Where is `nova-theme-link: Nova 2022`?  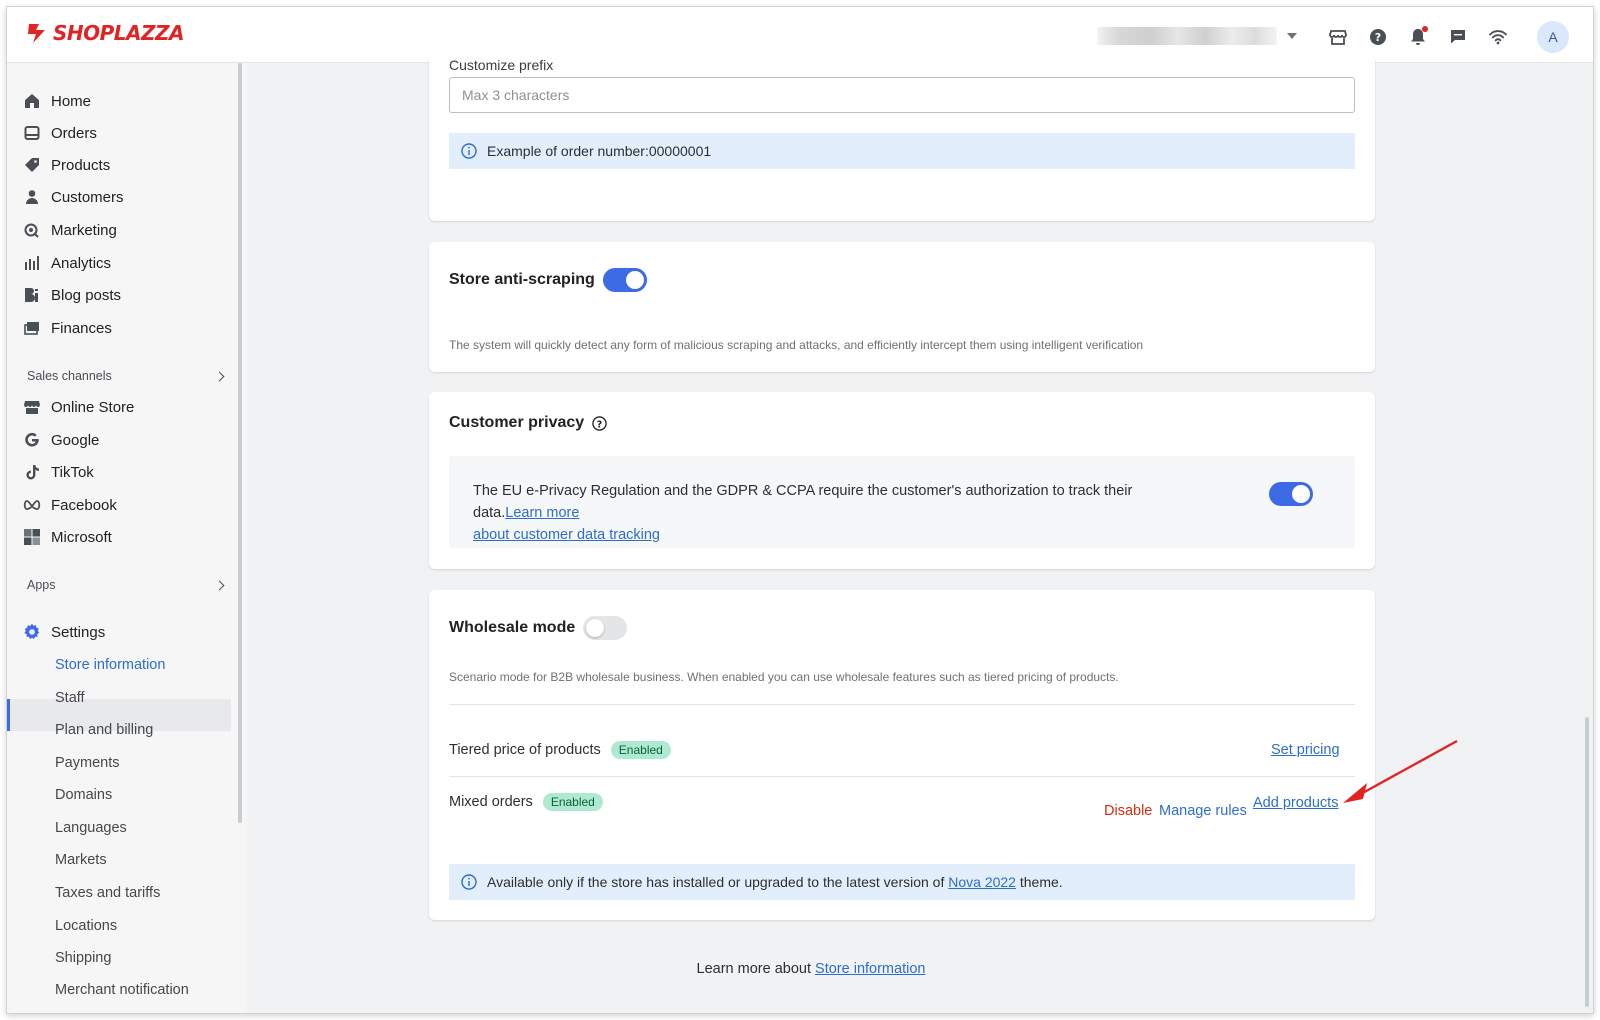 nova-theme-link: Nova 2022 is located at coordinates (982, 882).